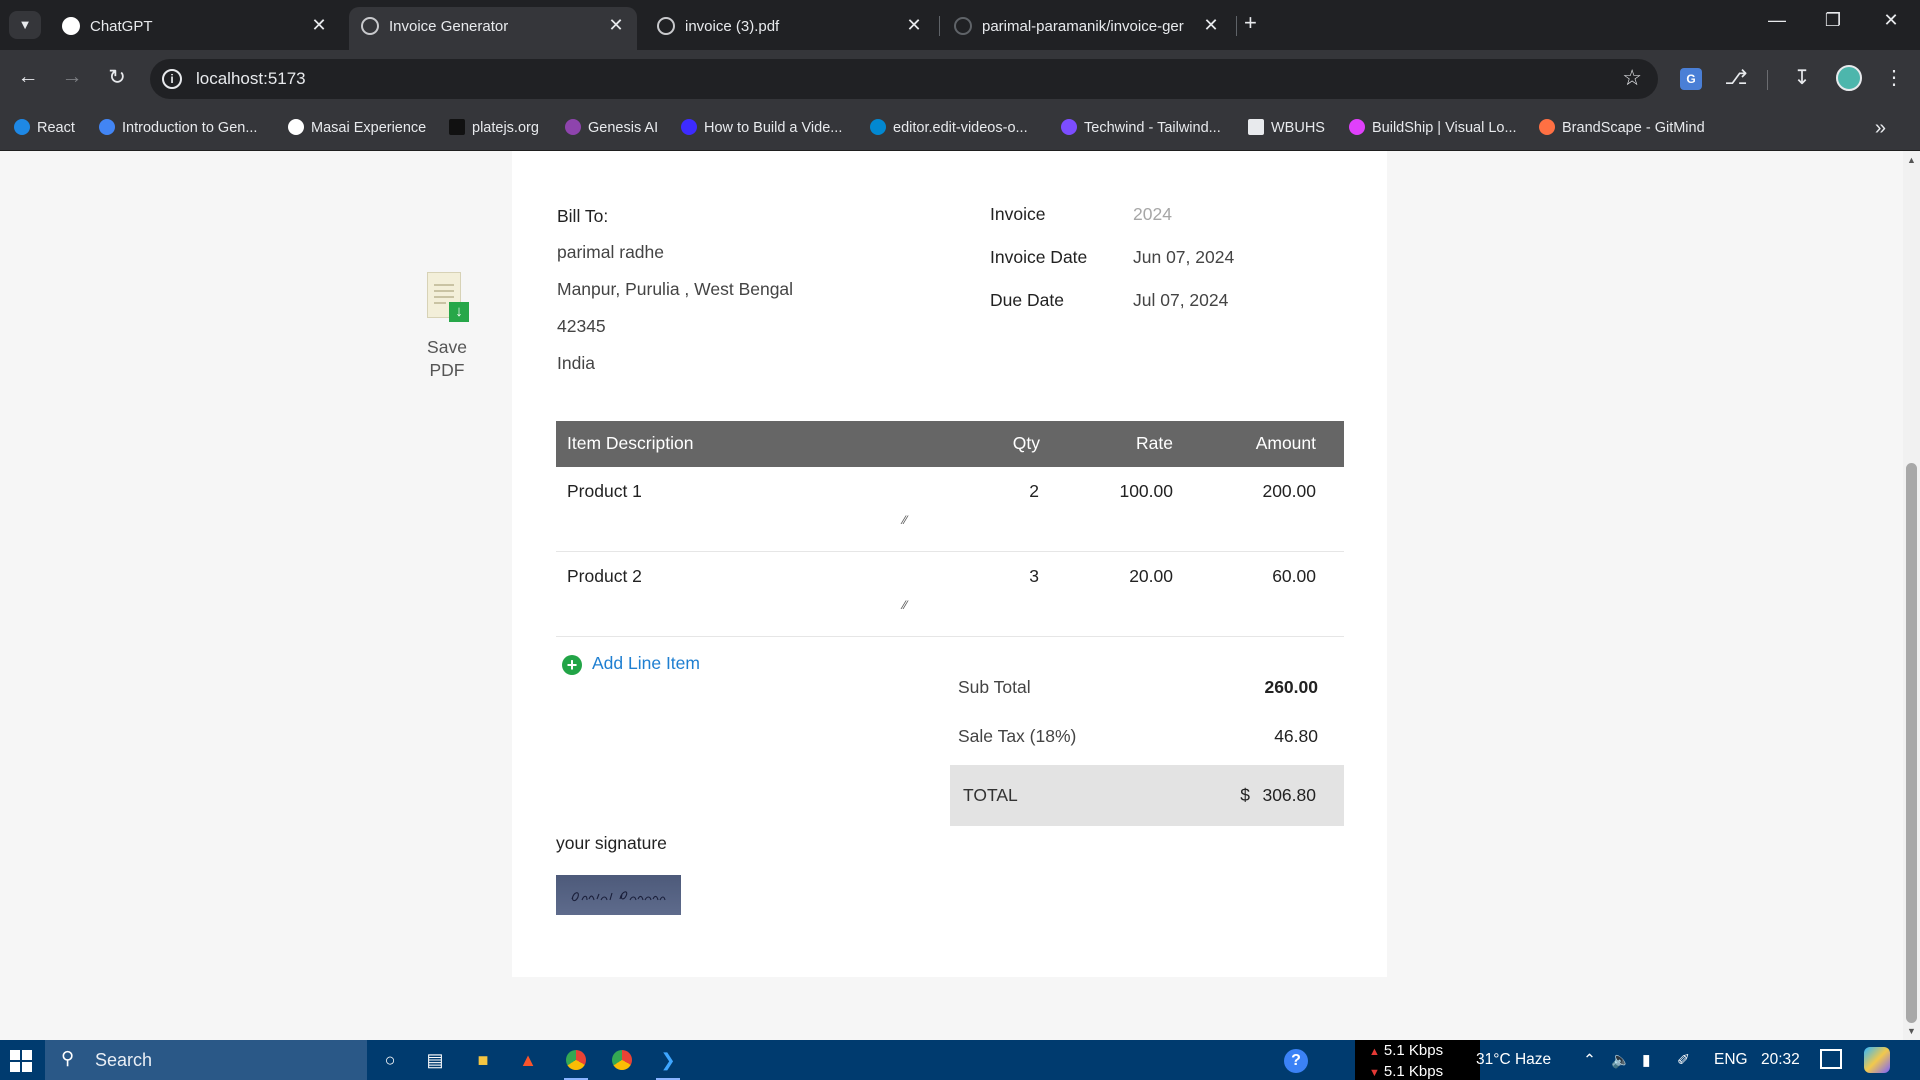 The height and width of the screenshot is (1080, 1920). Describe the element at coordinates (1413, 1050) in the screenshot. I see `net-up: 5.1 Kbps` at that location.